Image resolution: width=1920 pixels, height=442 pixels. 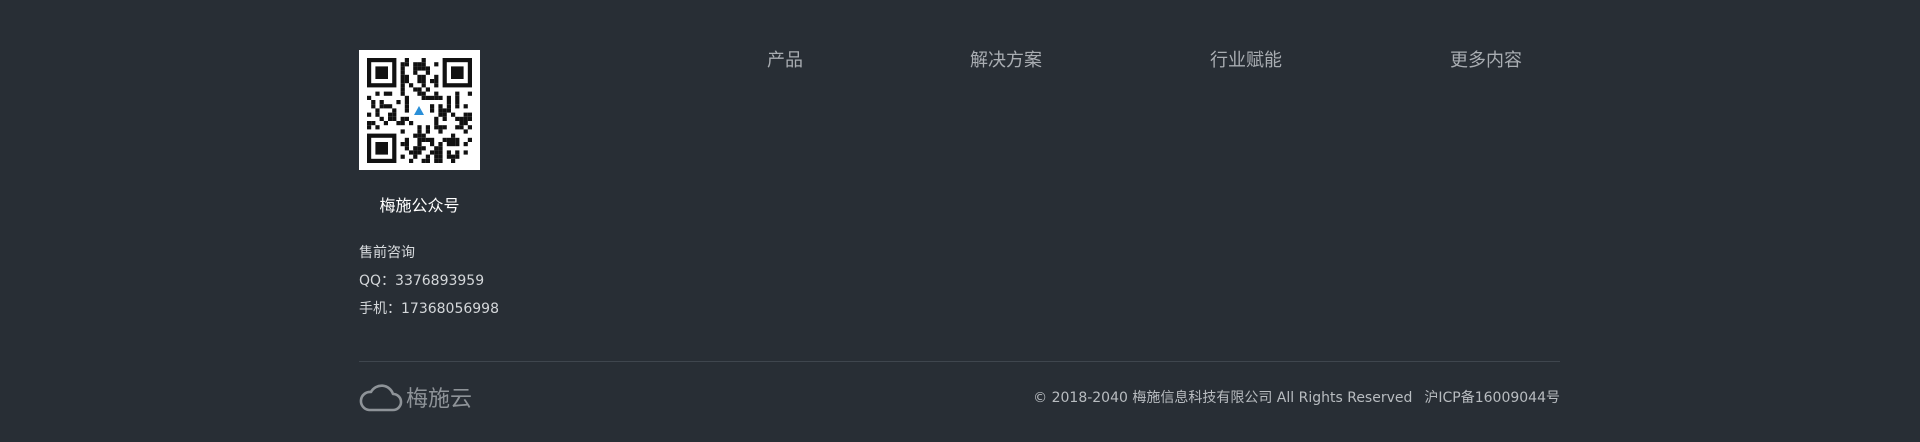 What do you see at coordinates (785, 59) in the screenshot?
I see `nav-products: 产品` at bounding box center [785, 59].